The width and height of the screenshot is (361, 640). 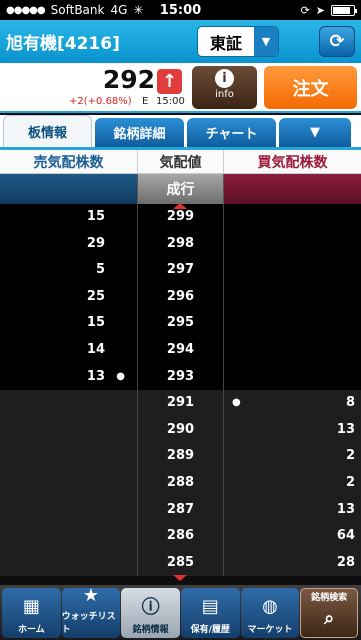 I want to click on stock-title: 旭有機[4216], so click(x=63, y=44).